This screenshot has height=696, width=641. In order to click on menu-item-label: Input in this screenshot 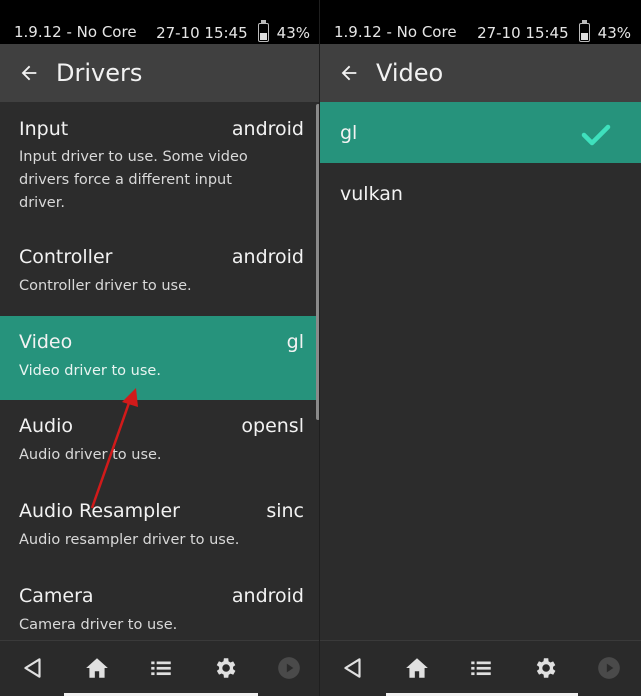, I will do `click(44, 129)`.